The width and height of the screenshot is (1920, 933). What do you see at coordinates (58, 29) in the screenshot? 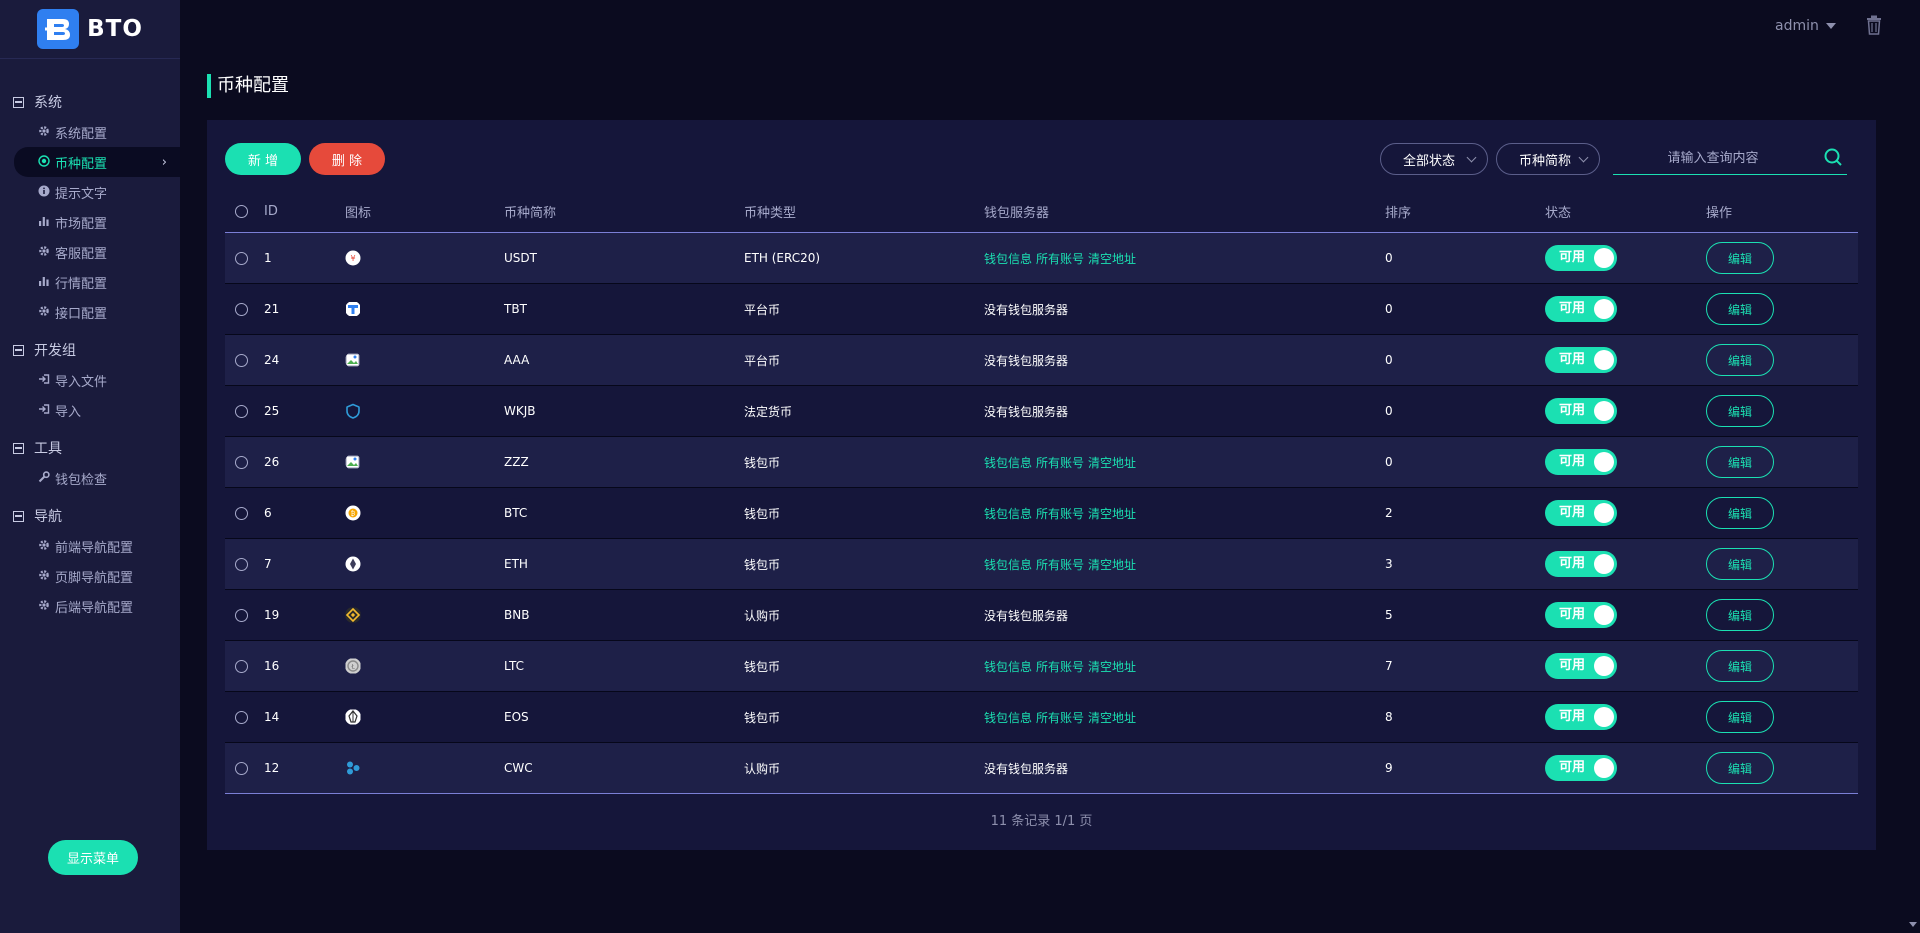
I see `logo-mark-icon` at bounding box center [58, 29].